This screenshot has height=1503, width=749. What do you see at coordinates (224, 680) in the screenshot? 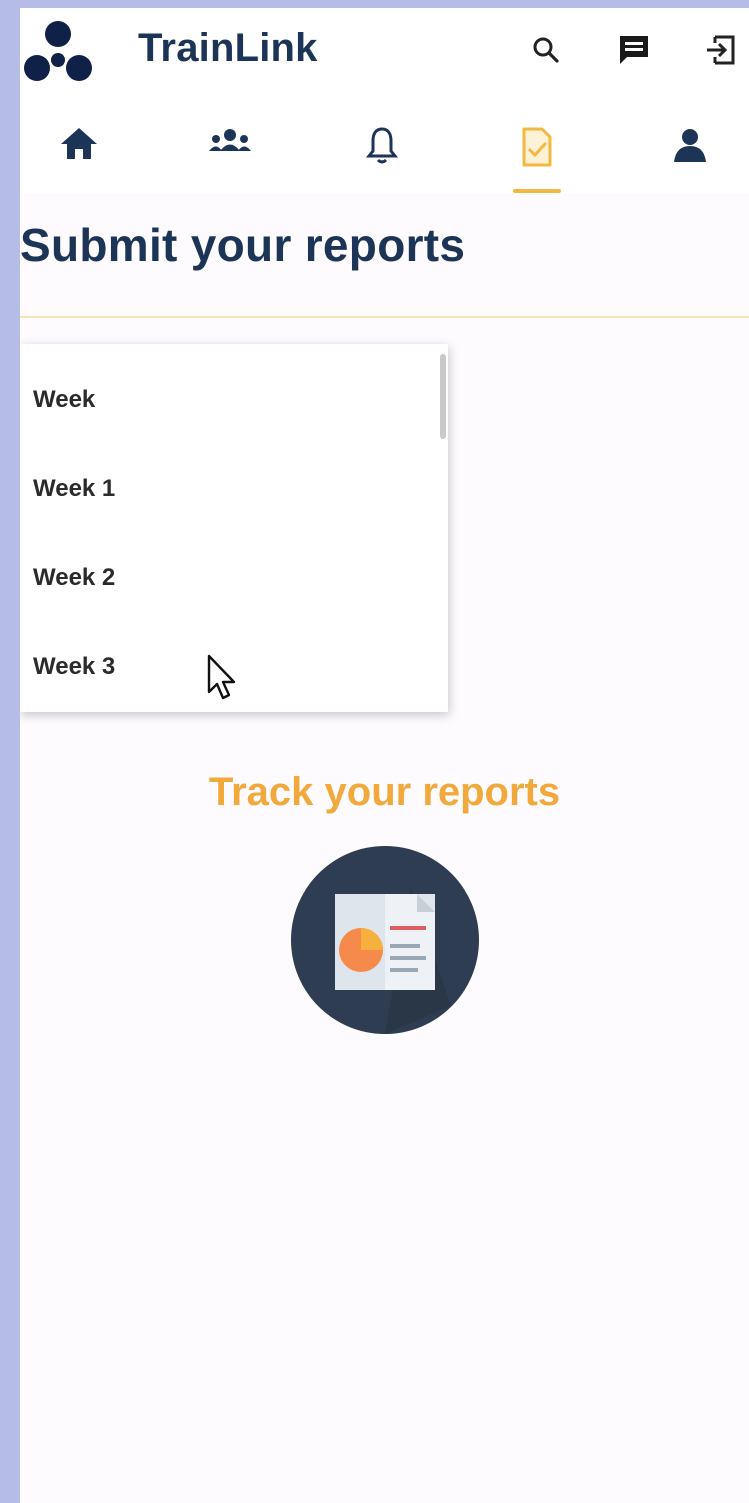
I see `mouse-cursor-icon` at bounding box center [224, 680].